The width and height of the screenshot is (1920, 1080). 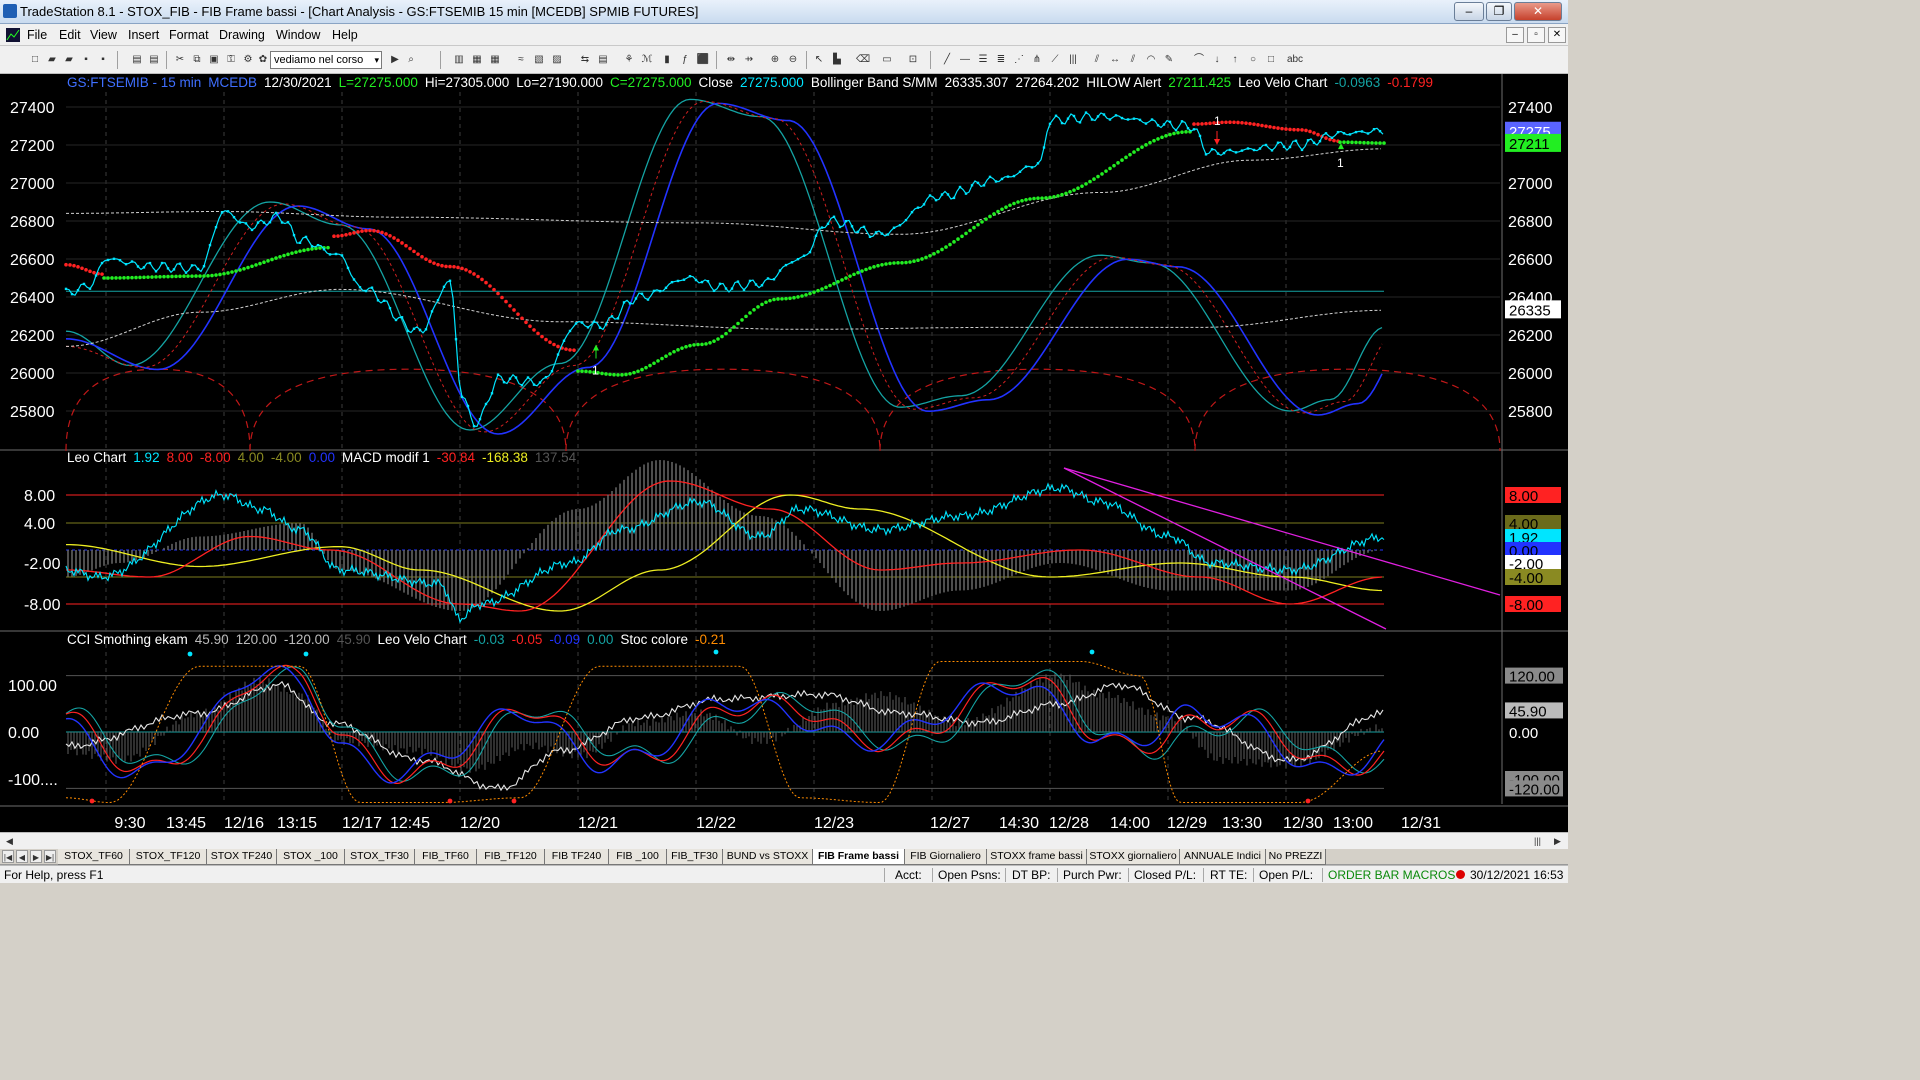 What do you see at coordinates (1271, 60) in the screenshot?
I see `rectangle-icon: □` at bounding box center [1271, 60].